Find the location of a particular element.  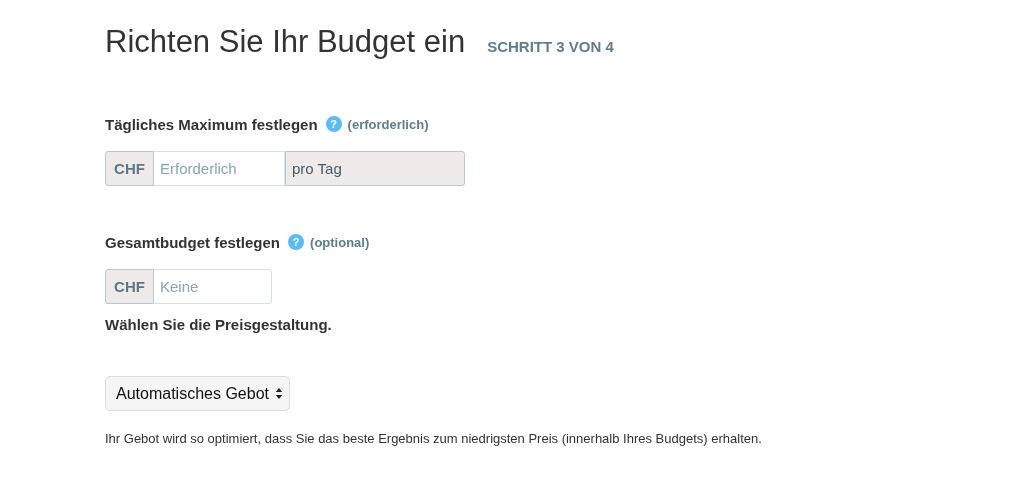

amount-input: Erforderlich is located at coordinates (219, 168).